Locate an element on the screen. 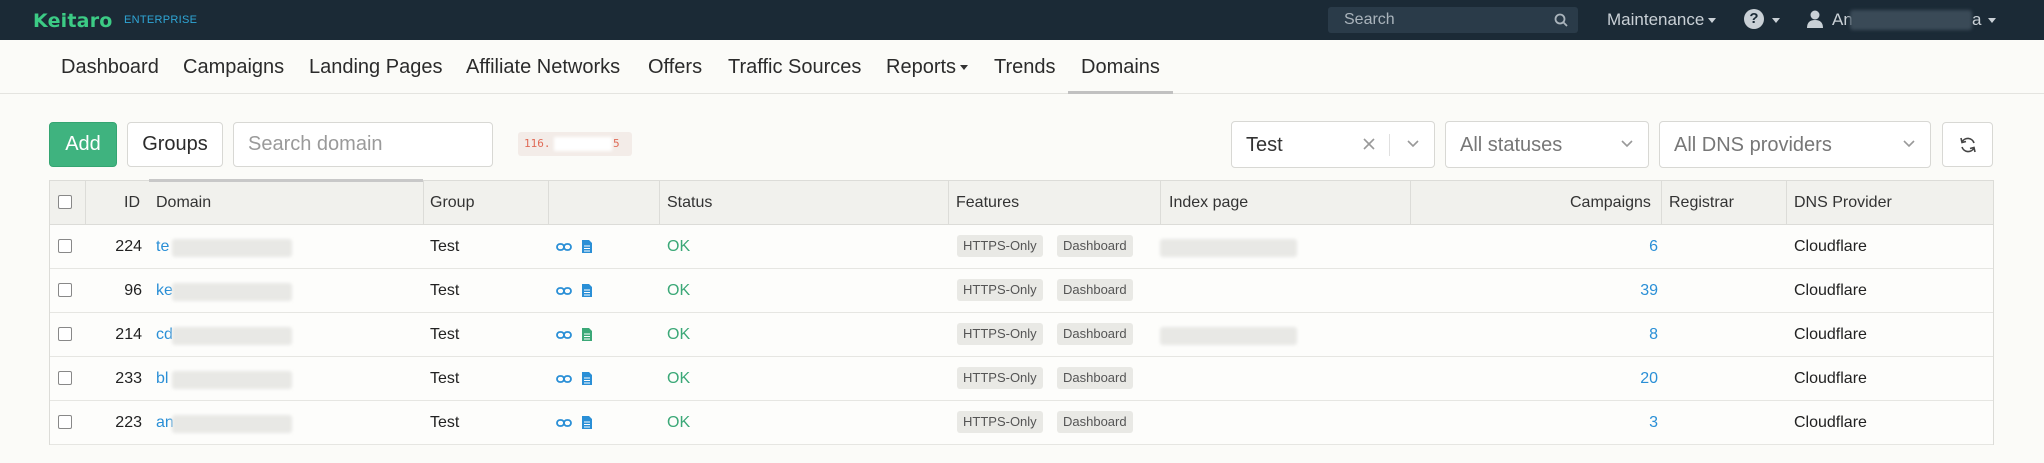 This screenshot has width=2044, height=463. user-name-redacted is located at coordinates (1911, 20).